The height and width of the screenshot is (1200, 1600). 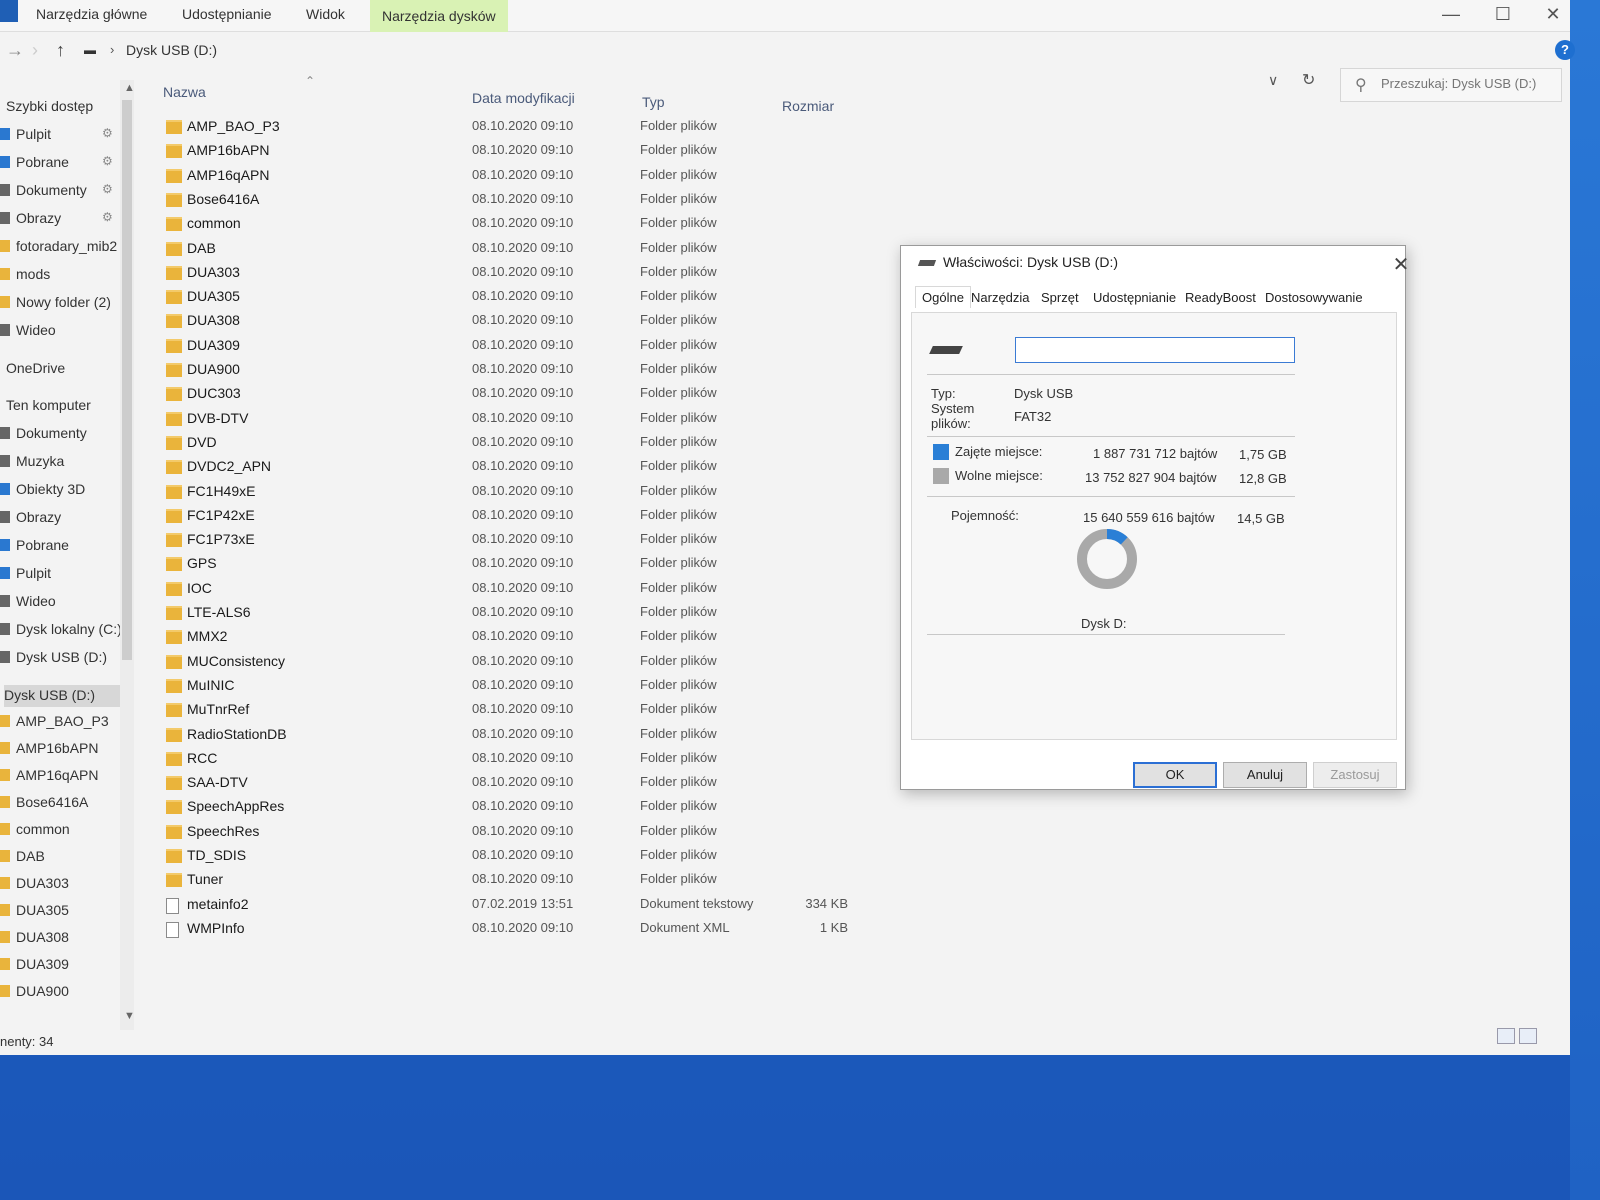 I want to click on back-arrow-icon: →, so click(x=15, y=50).